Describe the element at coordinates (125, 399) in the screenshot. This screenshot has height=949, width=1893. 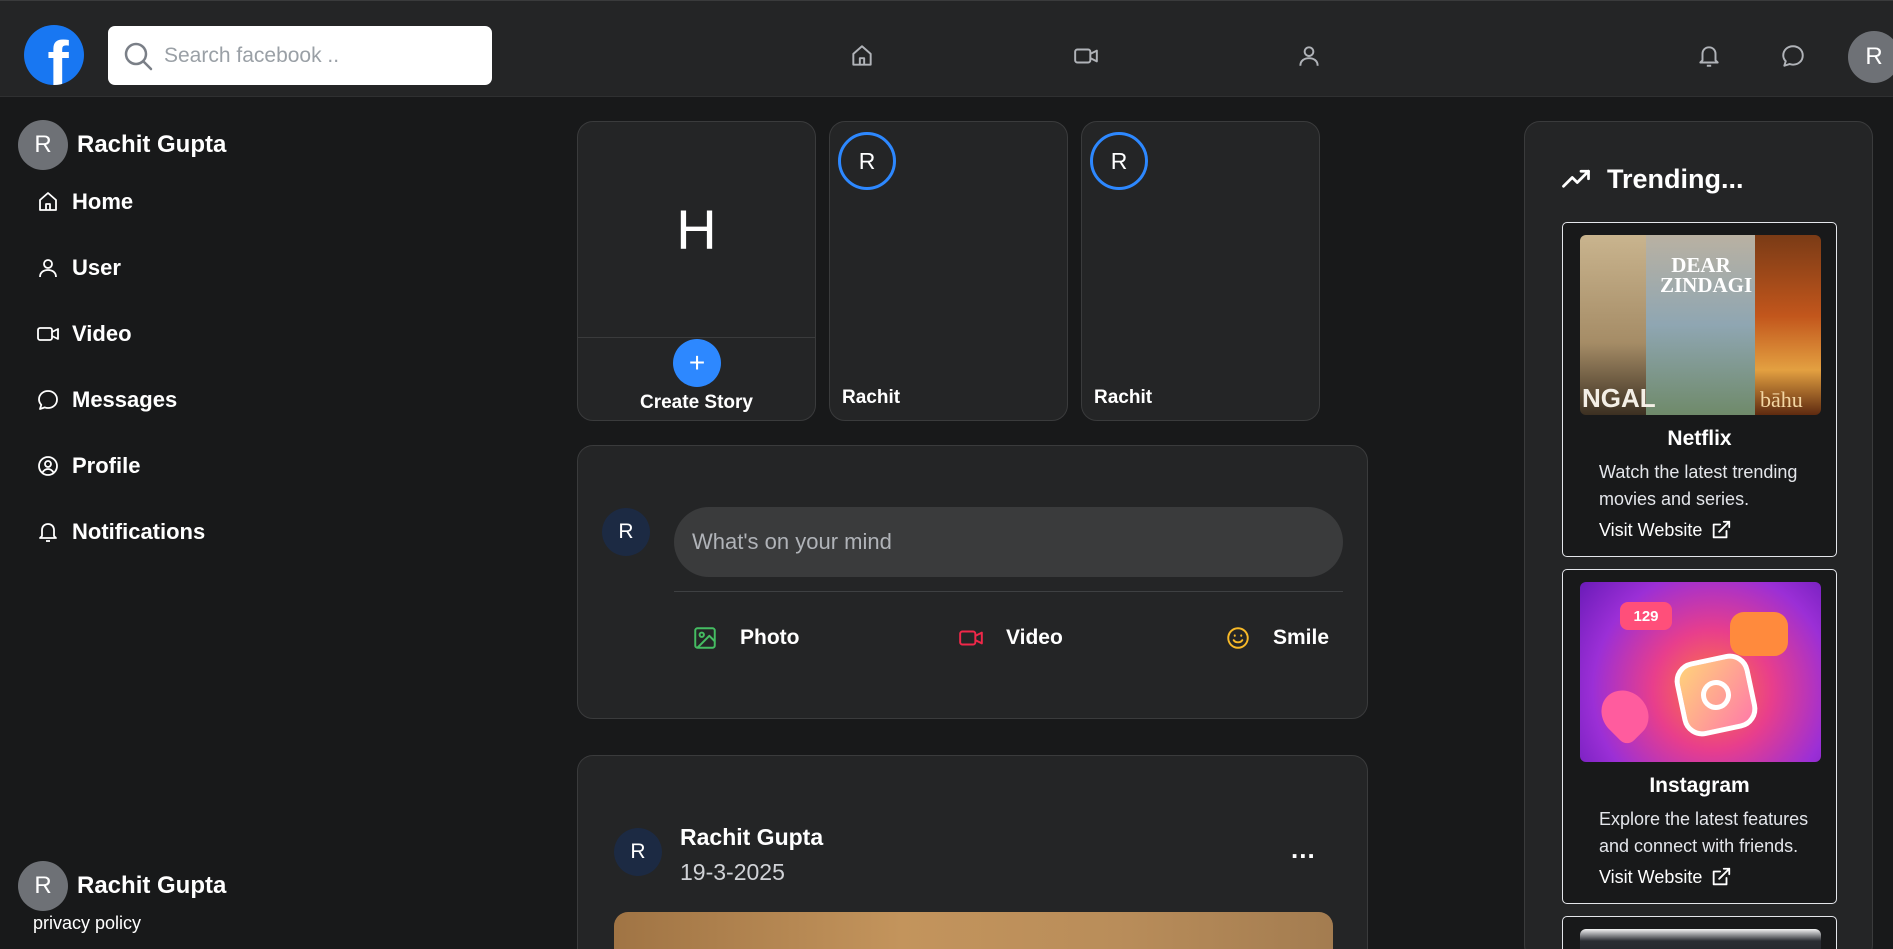
I see `sidebar-item-label: Messages` at that location.